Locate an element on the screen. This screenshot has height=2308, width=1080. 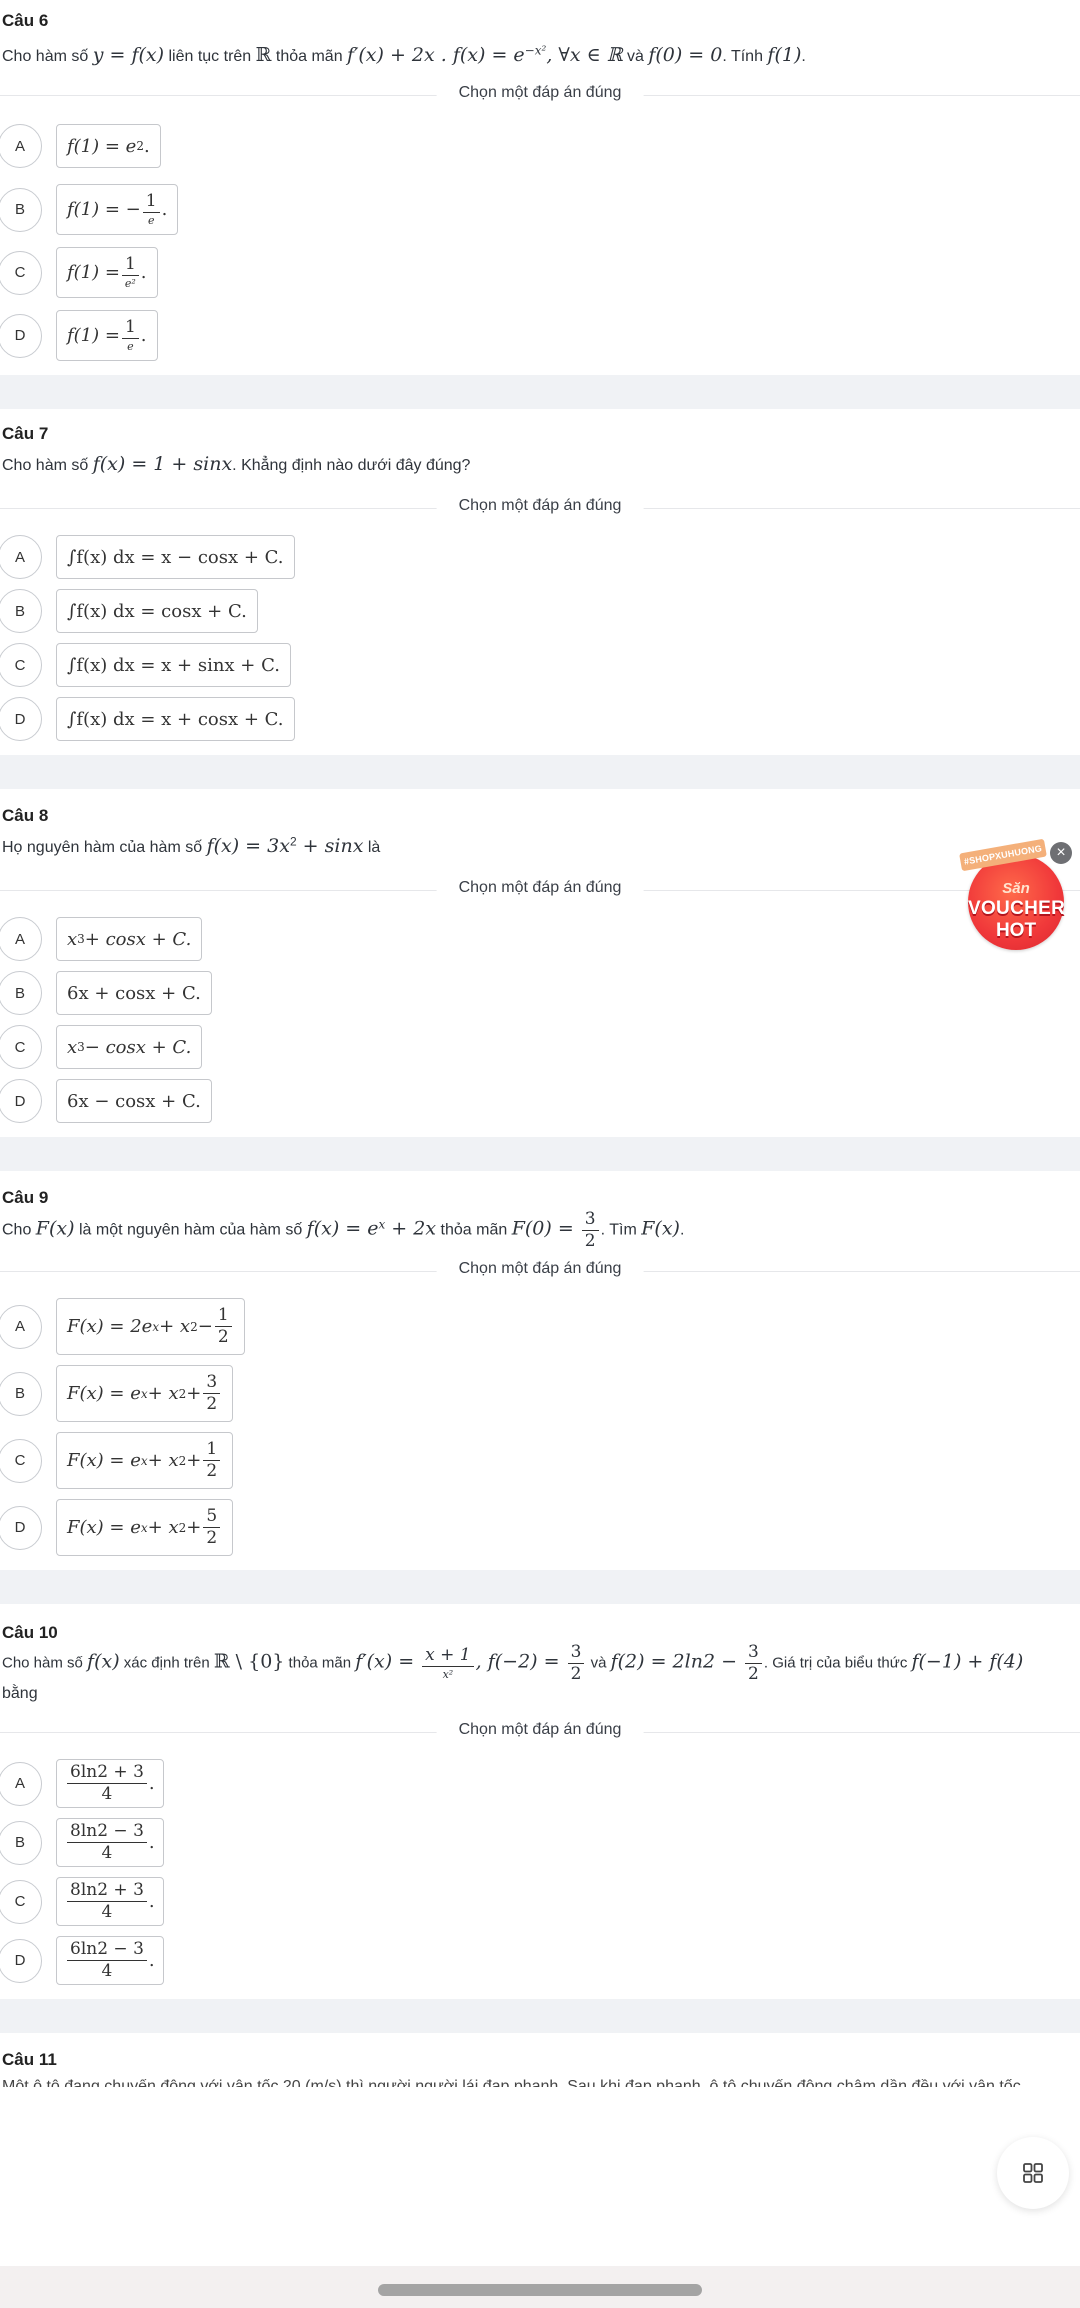
option-c: C ∫f(x) dx = x + sinx + C. is located at coordinates (540, 665).